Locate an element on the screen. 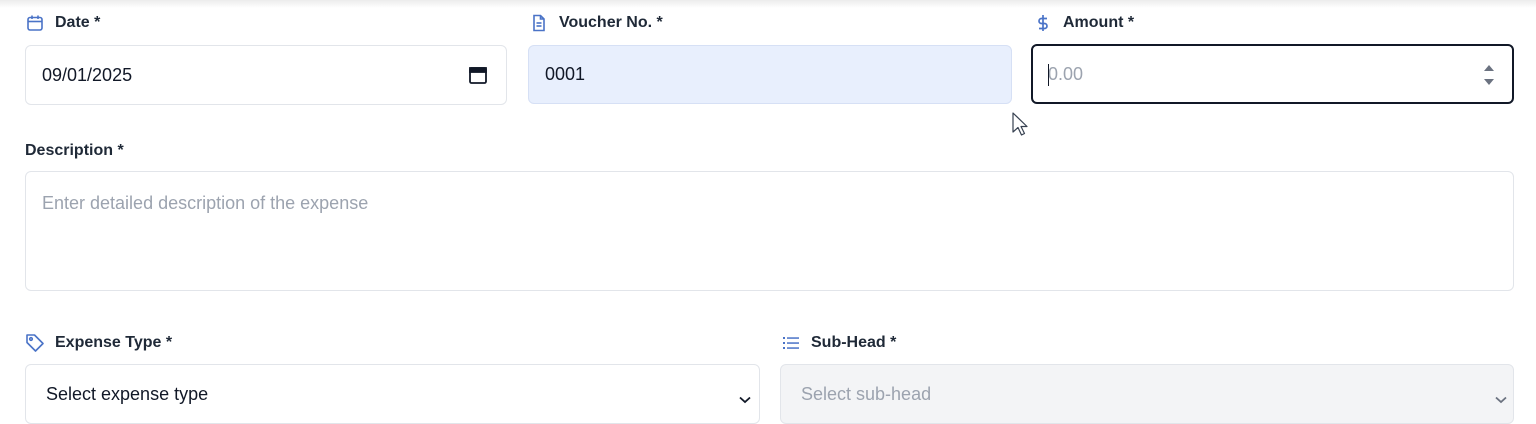 This screenshot has width=1536, height=424. expense-type-select: Select expense type is located at coordinates (392, 394).